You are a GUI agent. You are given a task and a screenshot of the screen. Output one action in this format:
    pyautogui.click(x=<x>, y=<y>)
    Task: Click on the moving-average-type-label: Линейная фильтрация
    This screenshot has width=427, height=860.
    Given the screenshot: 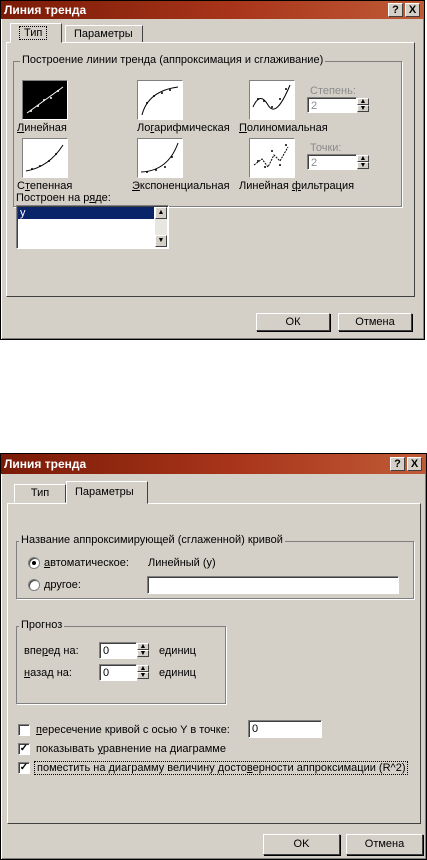 What is the action you would take?
    pyautogui.click(x=296, y=186)
    